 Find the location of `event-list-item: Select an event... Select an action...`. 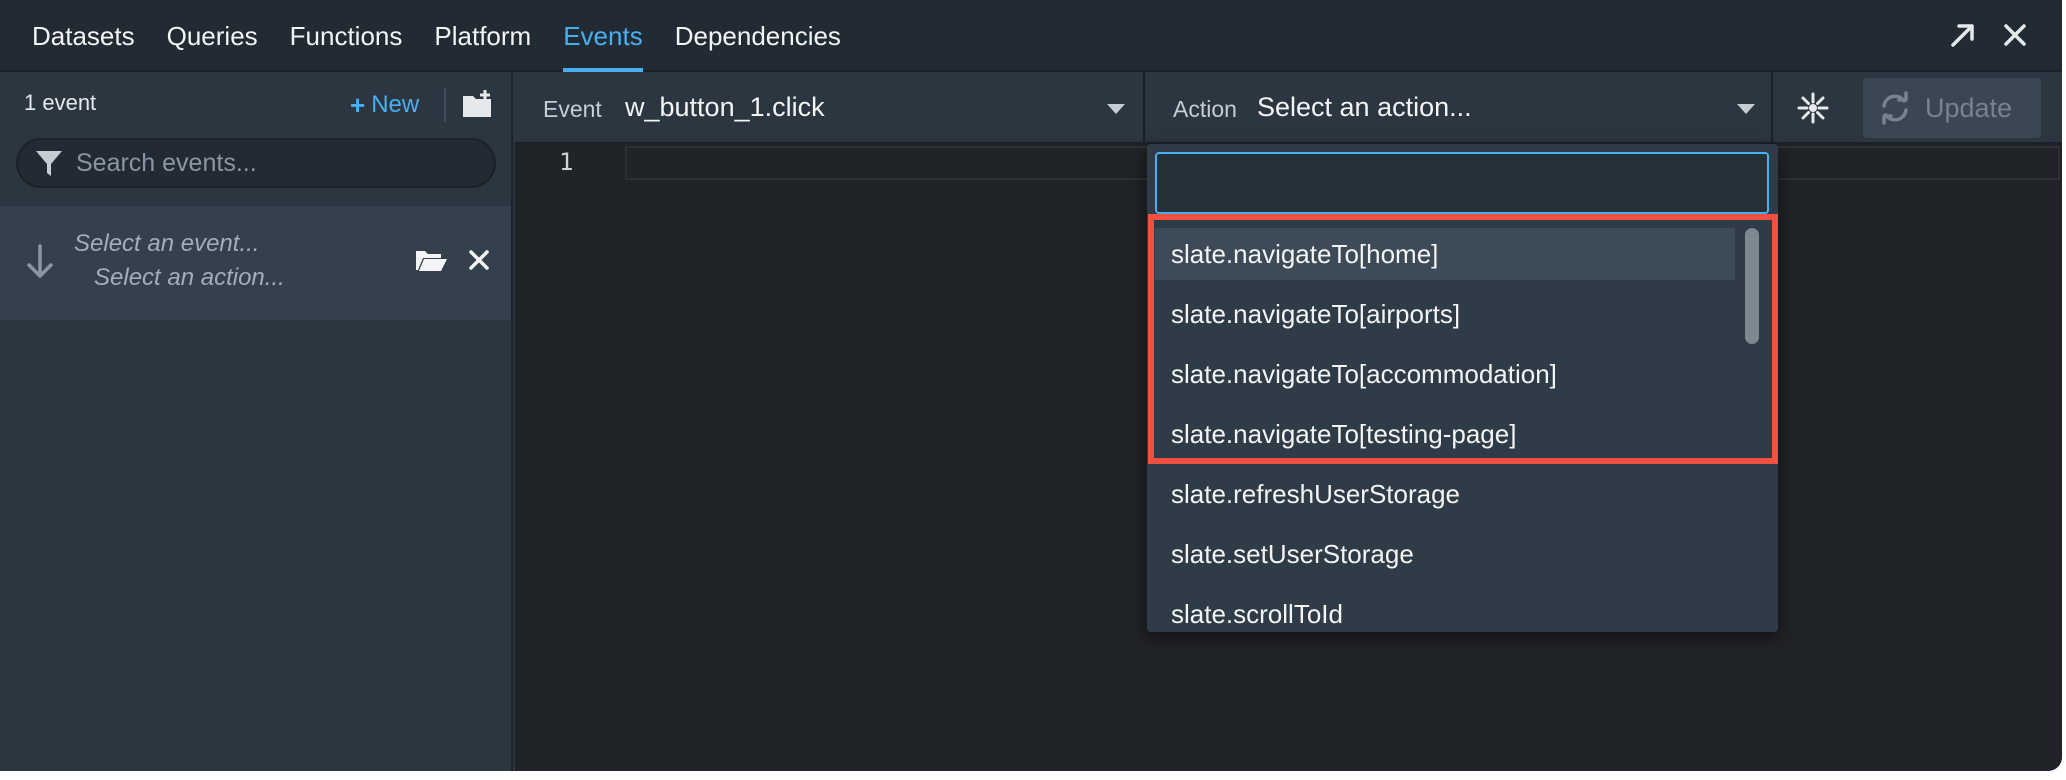

event-list-item: Select an event... Select an action... is located at coordinates (255, 263).